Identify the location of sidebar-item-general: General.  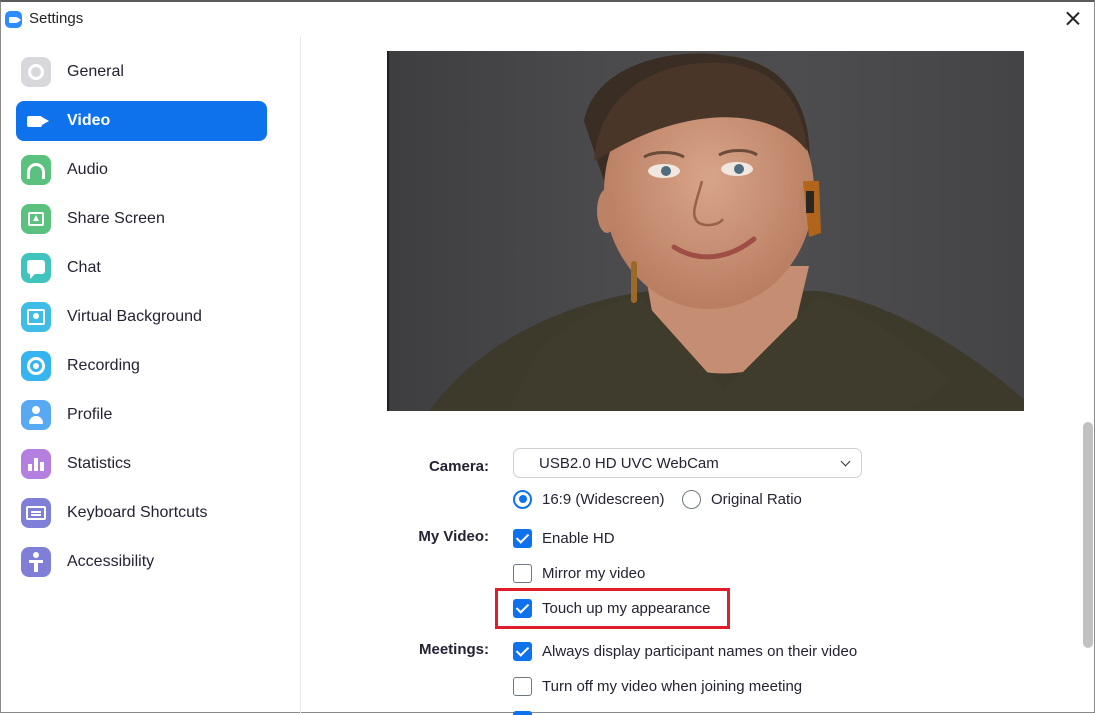
(141, 72).